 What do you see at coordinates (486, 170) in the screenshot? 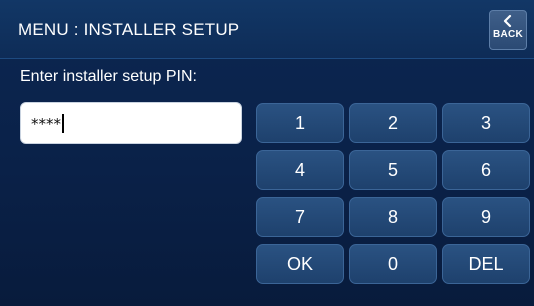
I see `key-6: 6` at bounding box center [486, 170].